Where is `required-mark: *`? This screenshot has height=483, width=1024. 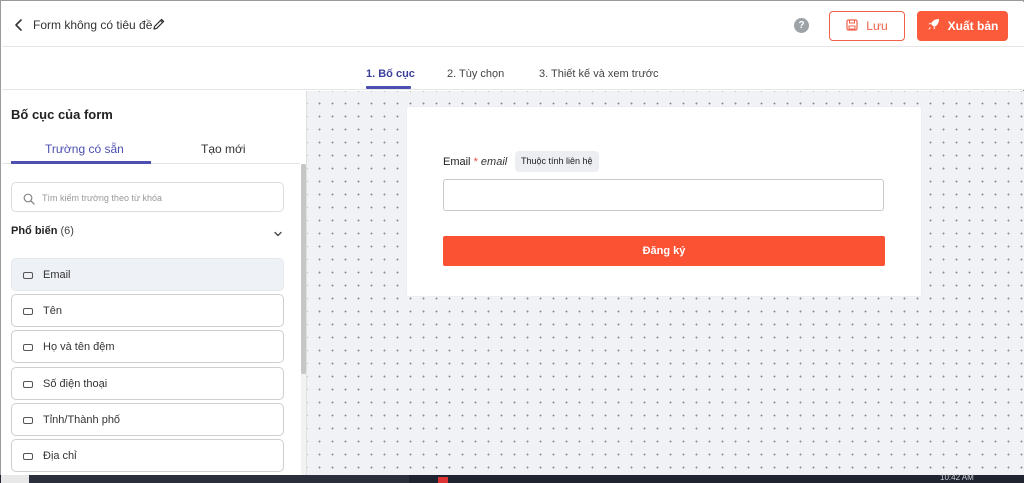 required-mark: * is located at coordinates (475, 162).